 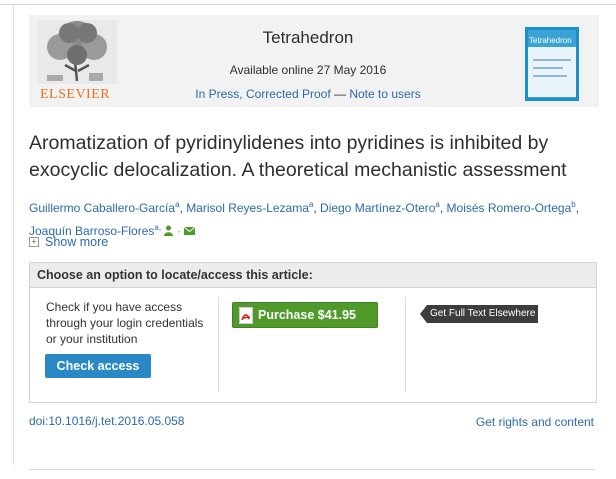 I want to click on check-access-button: Check access, so click(x=98, y=366).